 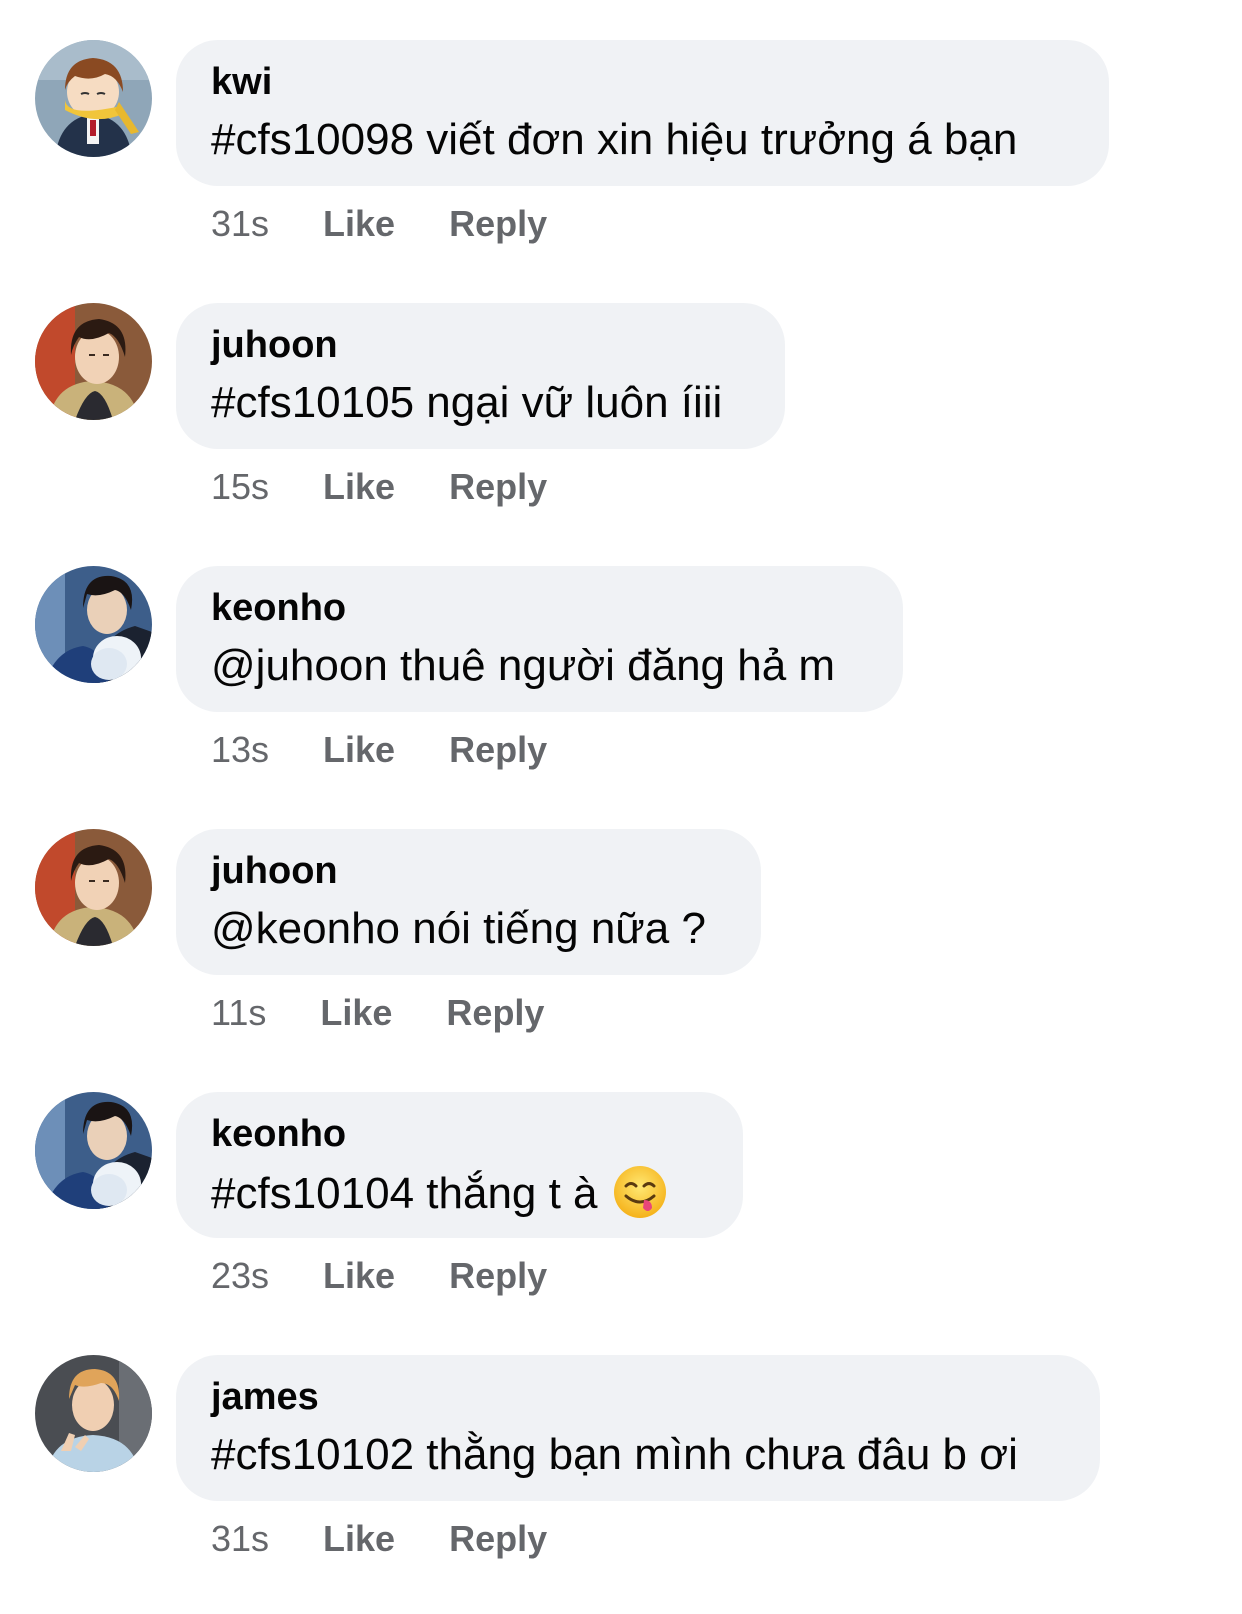 I want to click on comment-bubble: keonho #cfs10104 thắng t à, so click(x=459, y=1165).